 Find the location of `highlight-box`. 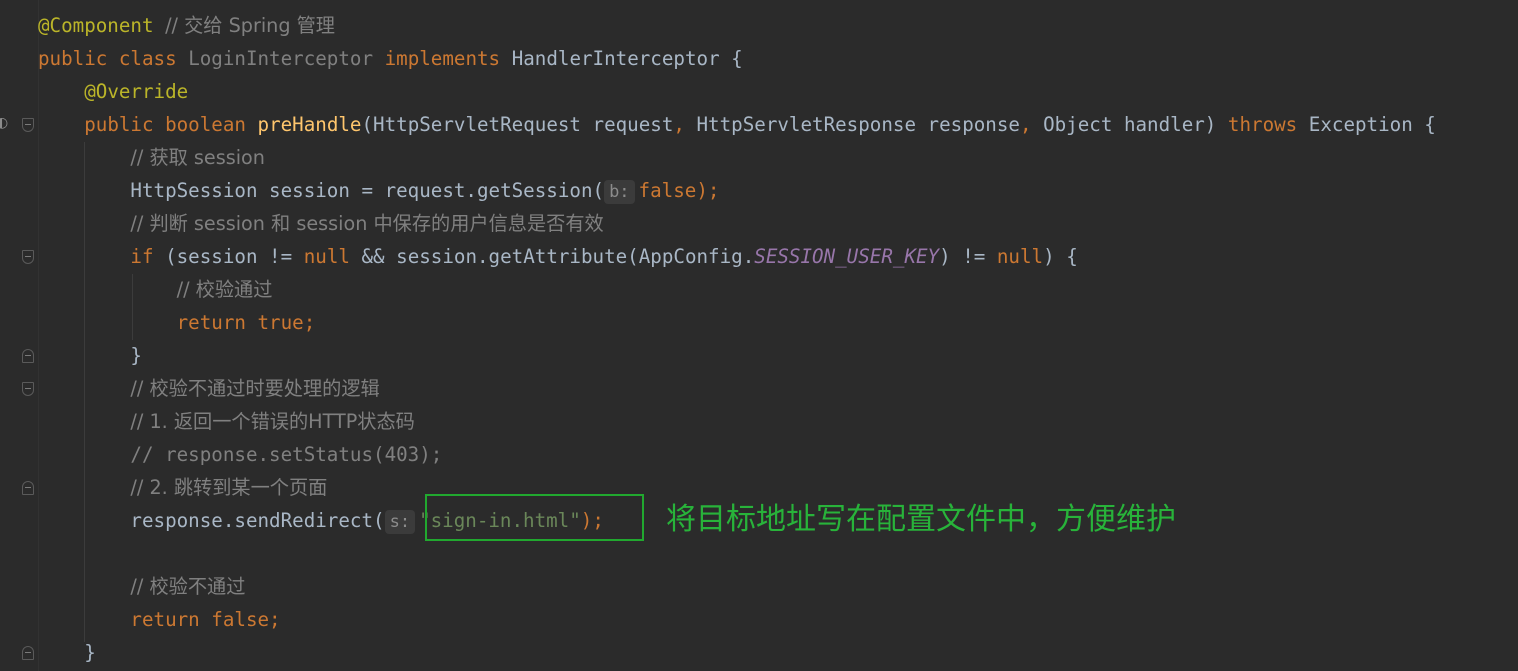

highlight-box is located at coordinates (534, 517).